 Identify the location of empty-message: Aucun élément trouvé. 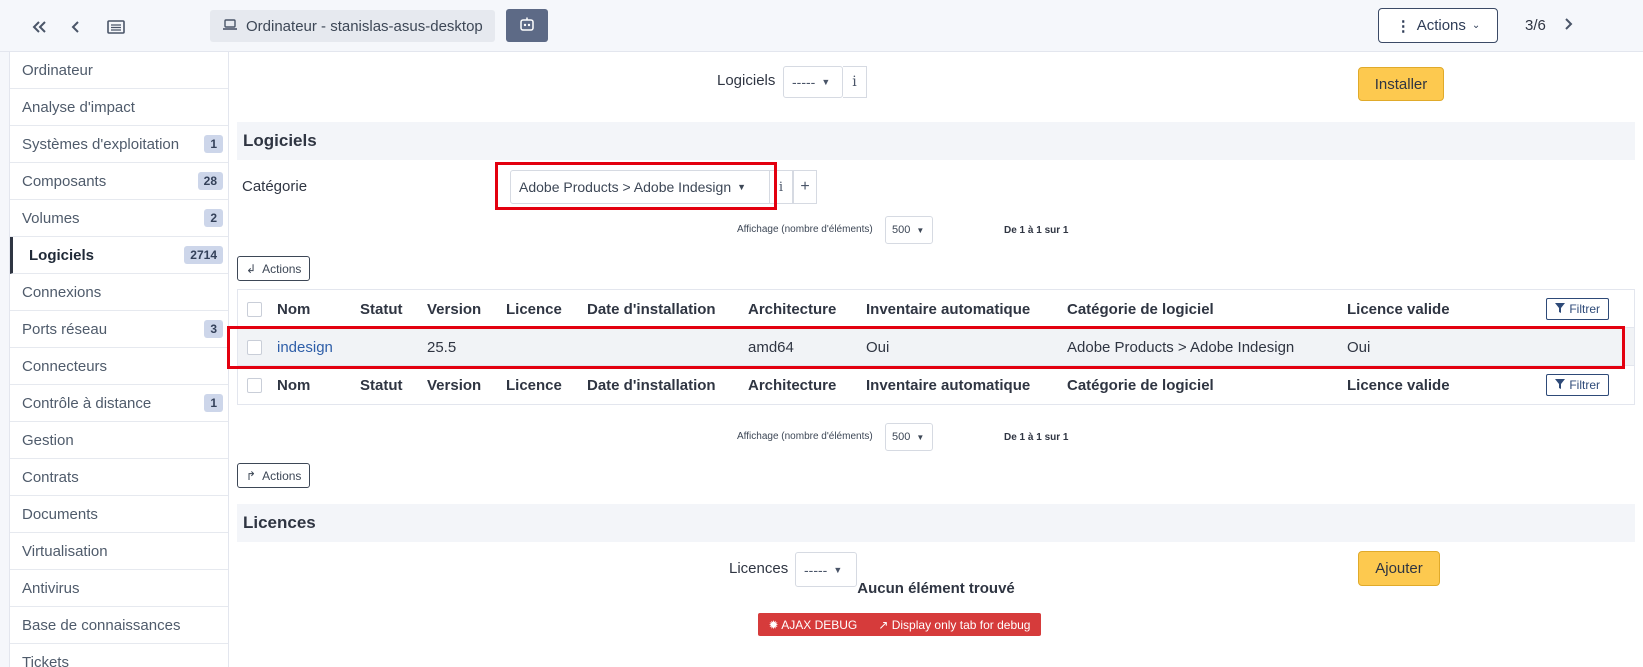
(936, 588).